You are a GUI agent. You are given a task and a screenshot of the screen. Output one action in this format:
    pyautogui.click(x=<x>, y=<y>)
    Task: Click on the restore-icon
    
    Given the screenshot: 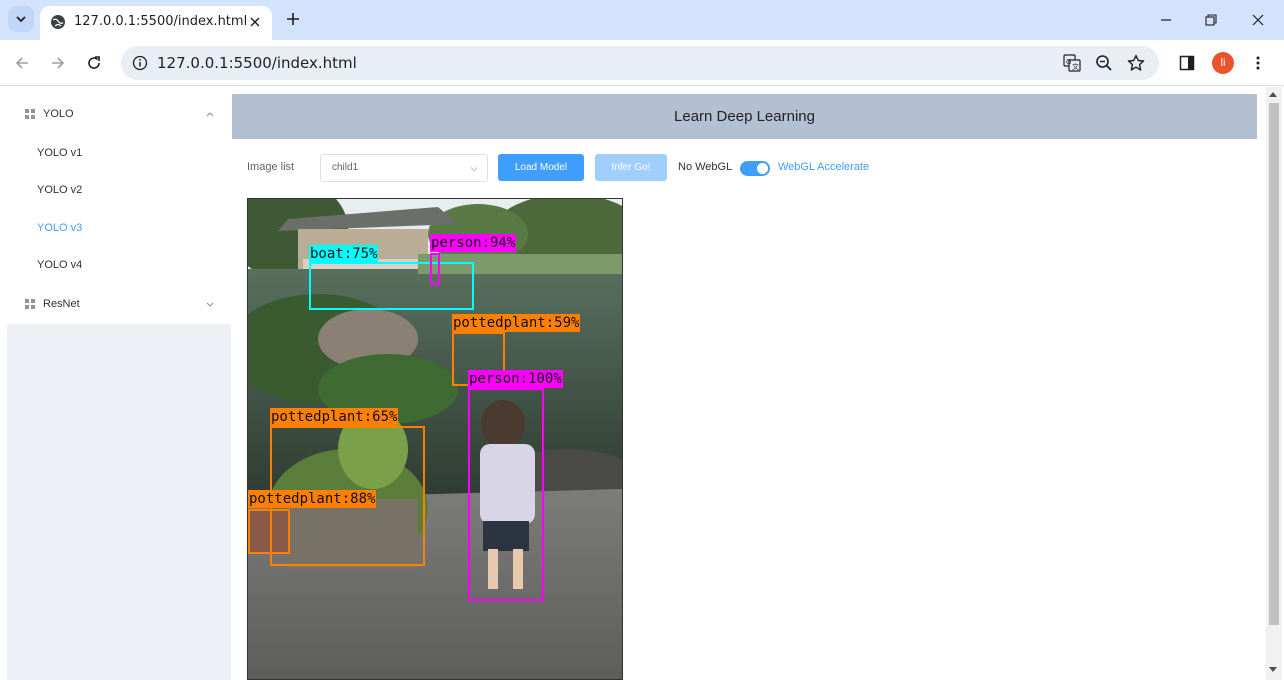 What is the action you would take?
    pyautogui.click(x=1211, y=20)
    